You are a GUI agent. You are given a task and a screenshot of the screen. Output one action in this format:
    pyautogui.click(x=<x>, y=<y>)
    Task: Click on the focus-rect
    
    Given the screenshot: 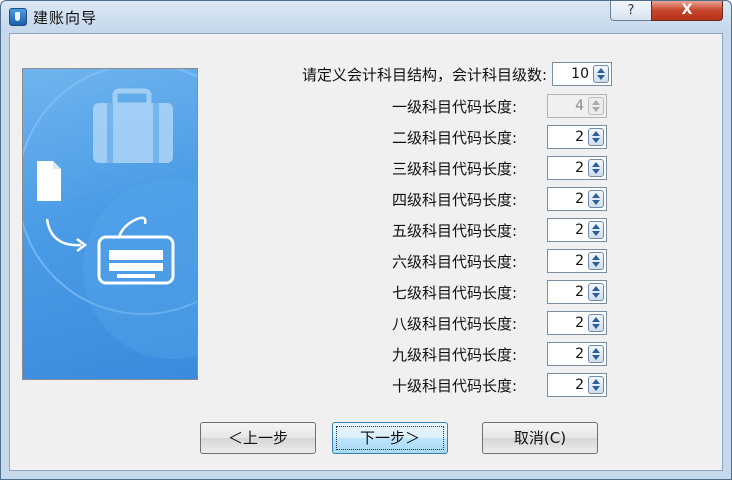 What is the action you would take?
    pyautogui.click(x=390, y=438)
    